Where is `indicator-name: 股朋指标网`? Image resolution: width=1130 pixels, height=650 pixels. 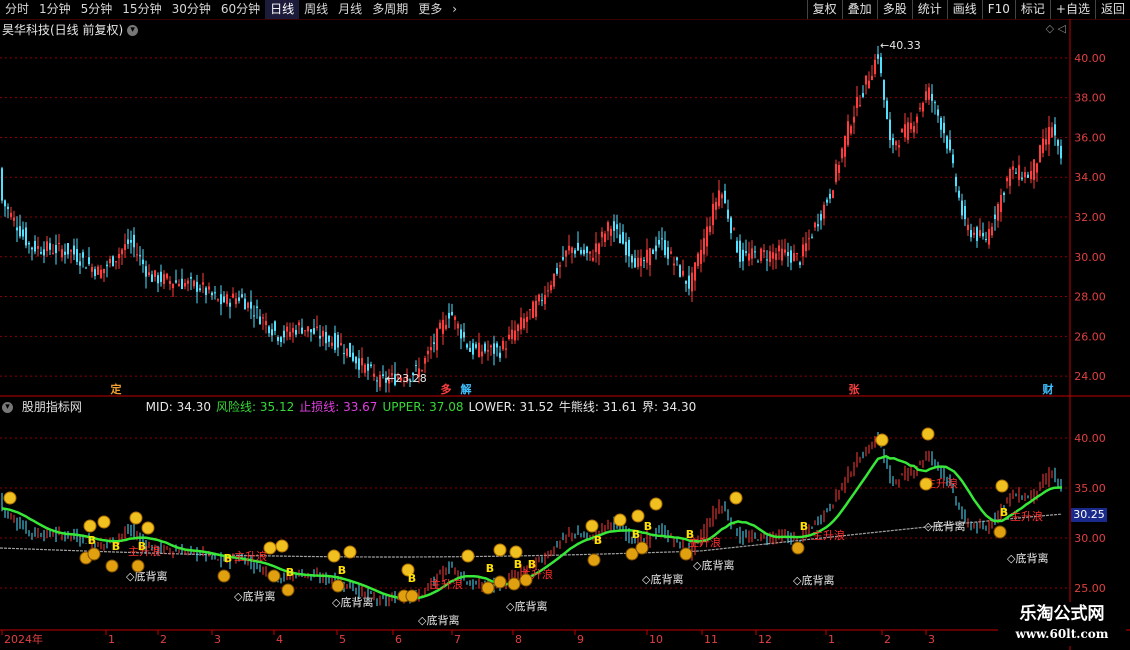 indicator-name: 股朋指标网 is located at coordinates (52, 407).